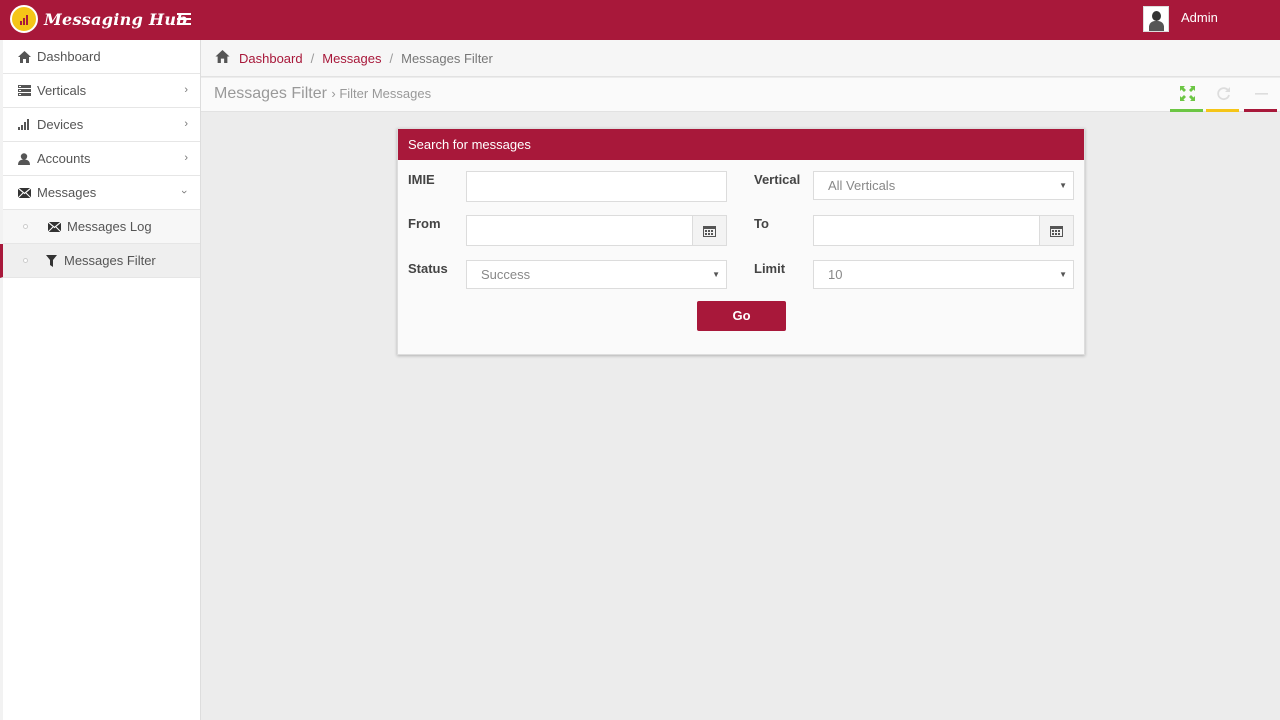 Image resolution: width=1280 pixels, height=720 pixels. Describe the element at coordinates (385, 93) in the screenshot. I see `page-subtitle-text: Filter Messages` at that location.